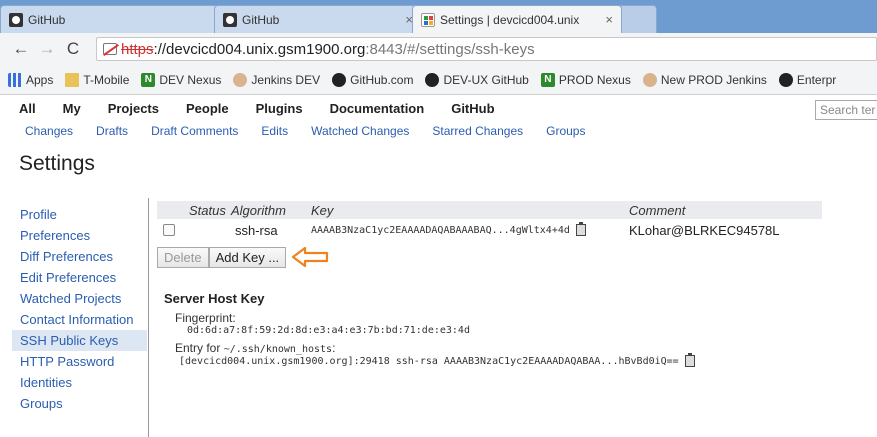 This screenshot has height=437, width=877. What do you see at coordinates (477, 79) in the screenshot?
I see `bookmark-dev-ux-github: DEV-UX GitHub` at bounding box center [477, 79].